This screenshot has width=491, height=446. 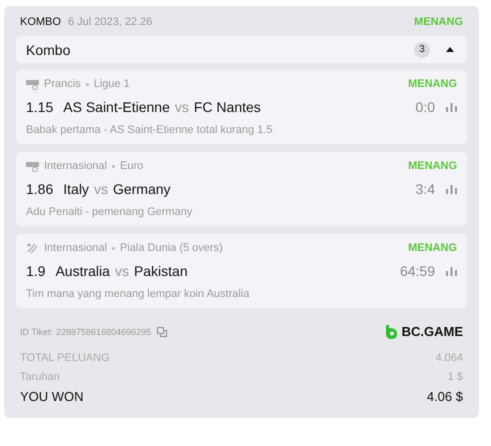 I want to click on summary-value: 4.064, so click(x=449, y=358).